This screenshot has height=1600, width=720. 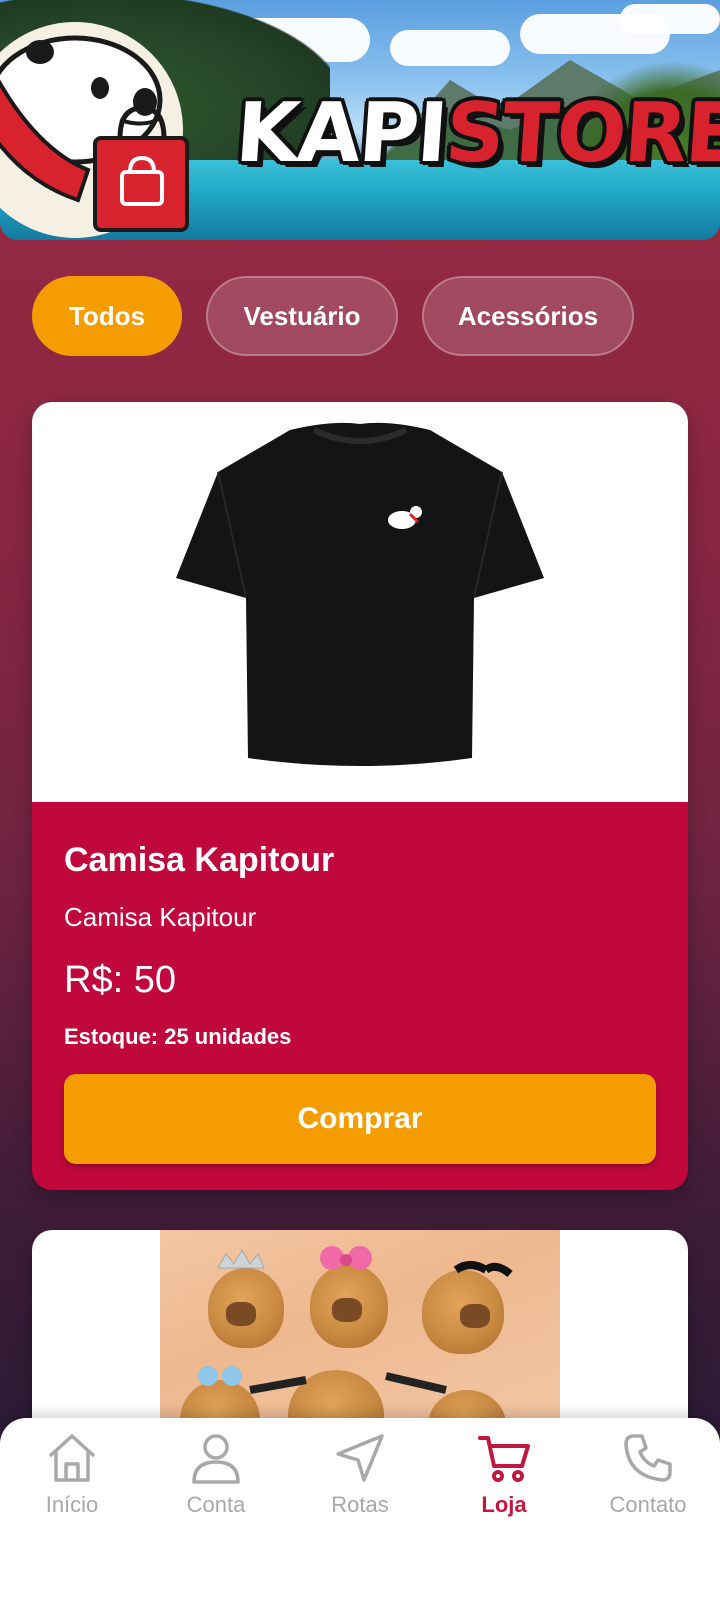 I want to click on filter-chip-acessorios: Acessórios, so click(x=528, y=316).